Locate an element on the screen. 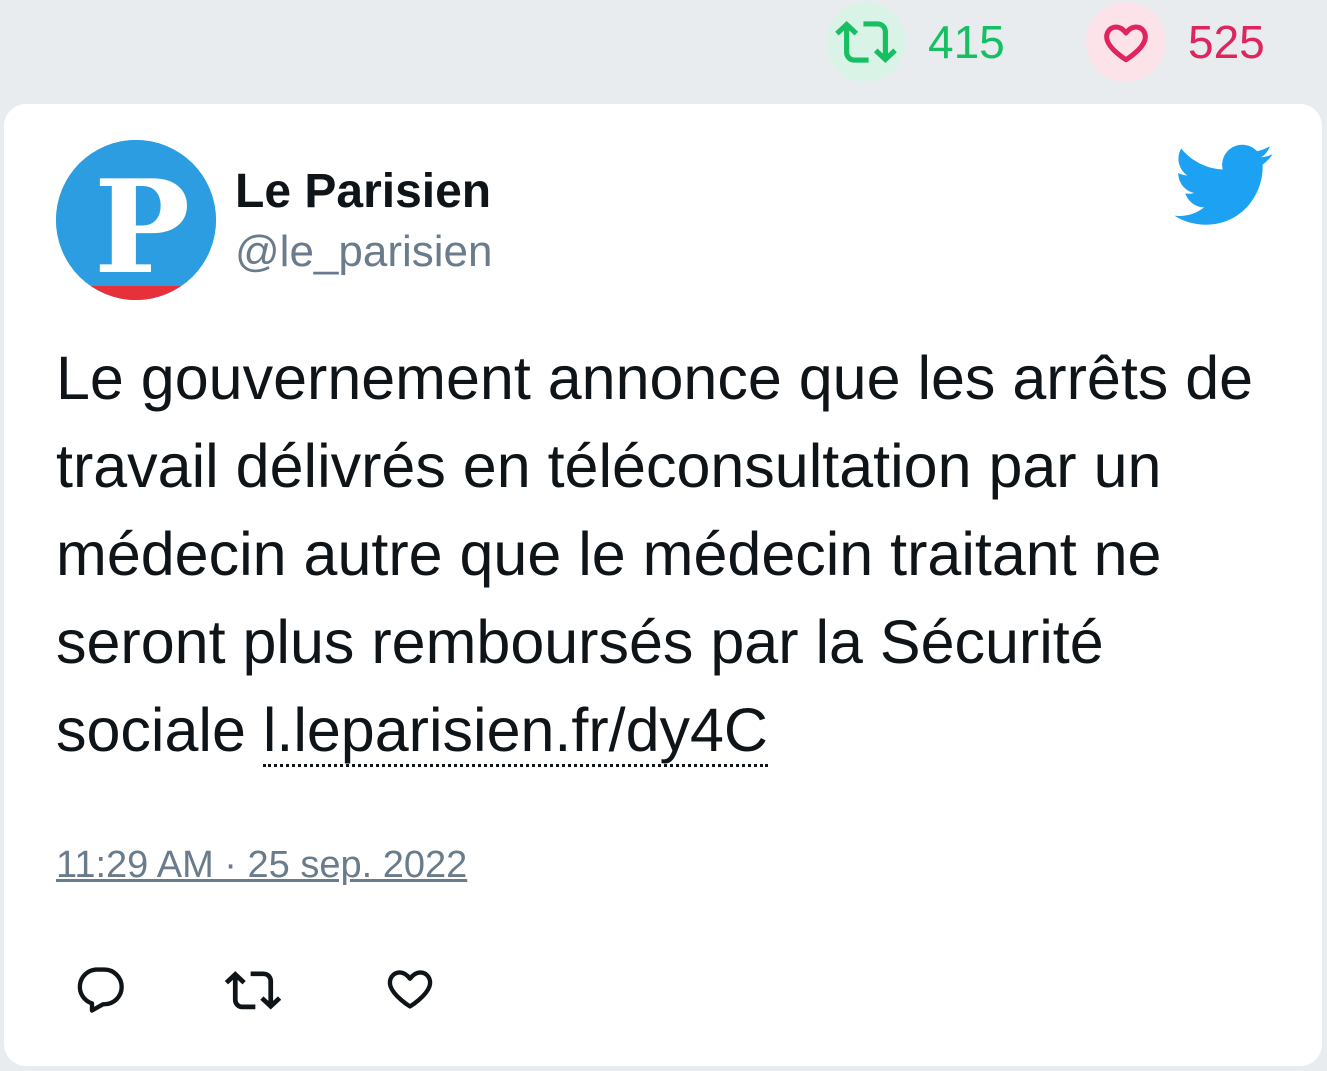 The width and height of the screenshot is (1327, 1071). reply-icon is located at coordinates (100, 990).